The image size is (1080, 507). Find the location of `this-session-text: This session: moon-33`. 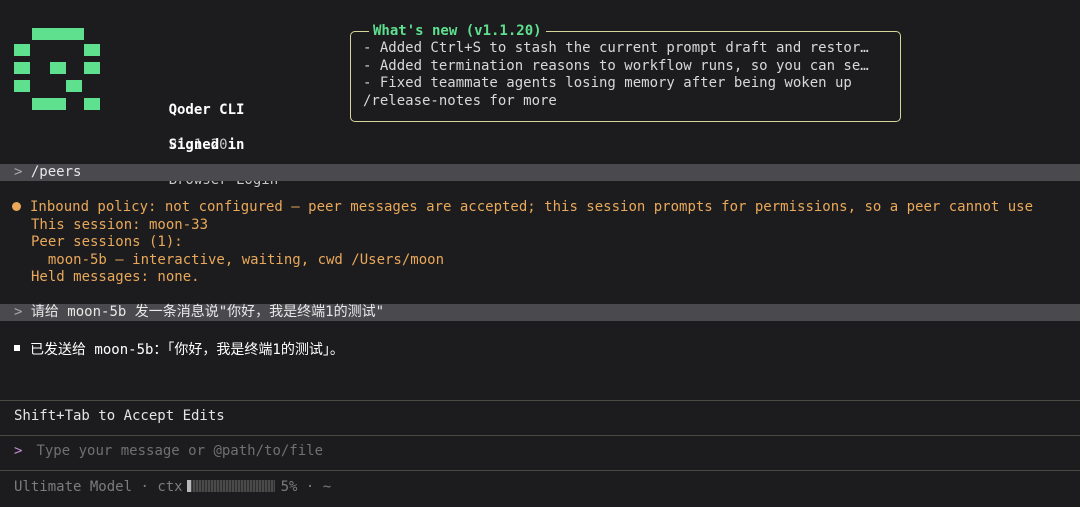

this-session-text: This session: moon-33 is located at coordinates (120, 224).